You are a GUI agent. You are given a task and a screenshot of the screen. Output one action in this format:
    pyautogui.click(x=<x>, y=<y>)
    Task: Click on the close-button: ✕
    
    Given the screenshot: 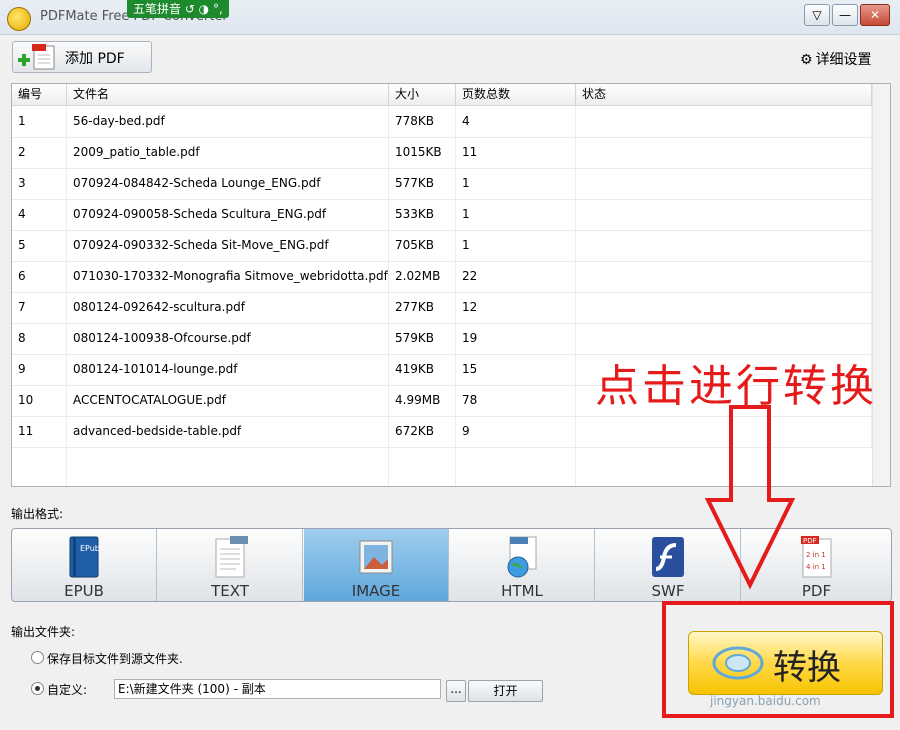 What is the action you would take?
    pyautogui.click(x=875, y=15)
    